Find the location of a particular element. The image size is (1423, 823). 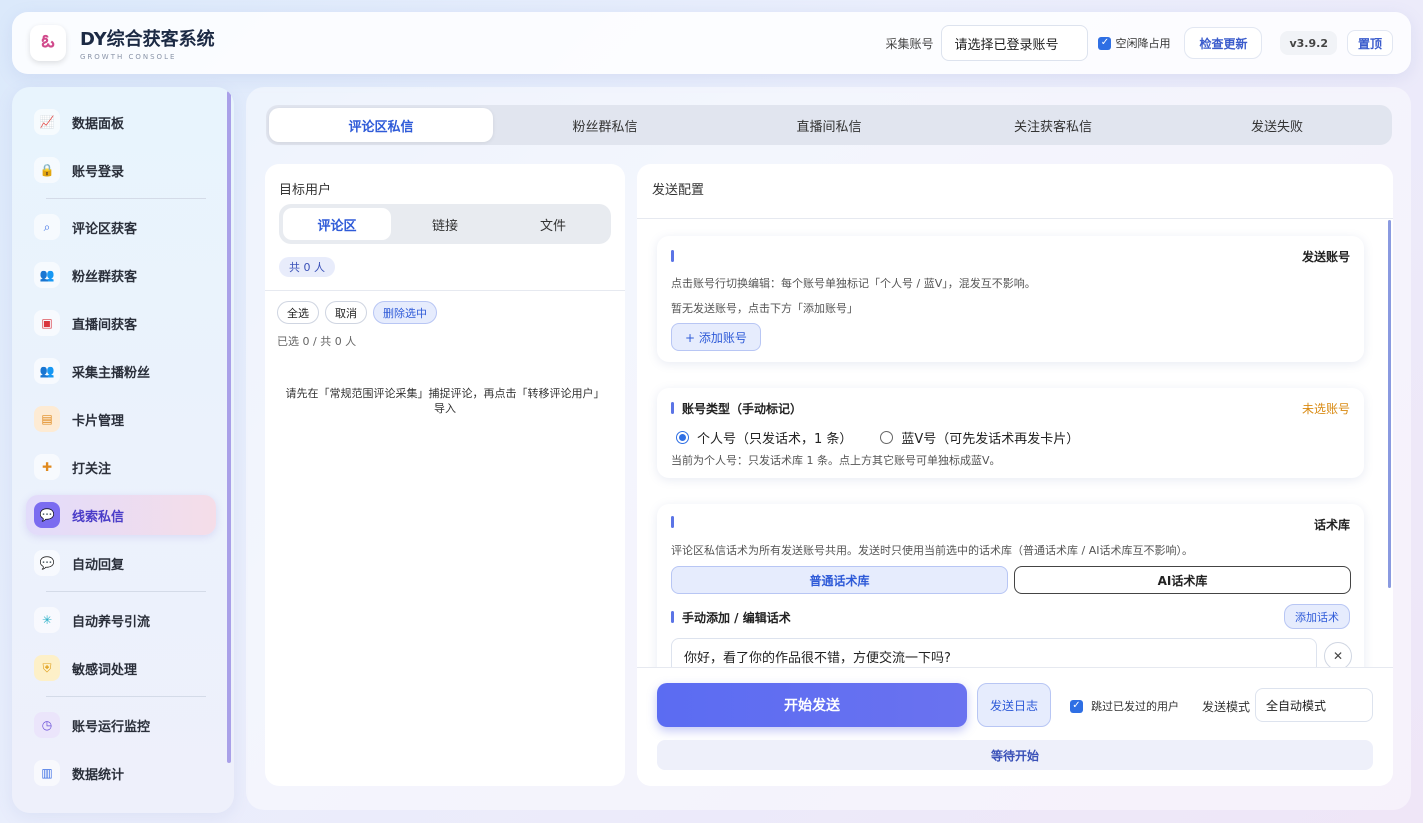

sidebar-item-lead-message: 💬 线索私信 is located at coordinates (121, 515).